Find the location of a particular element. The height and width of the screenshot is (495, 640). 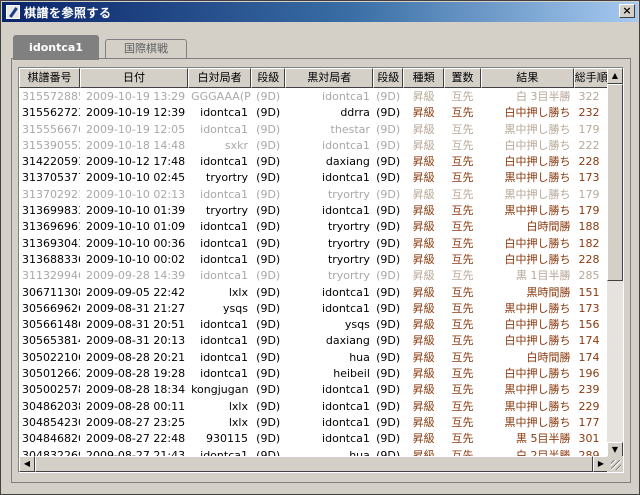

horizontal-scrollbar: ◀ ▶ is located at coordinates (314, 464).